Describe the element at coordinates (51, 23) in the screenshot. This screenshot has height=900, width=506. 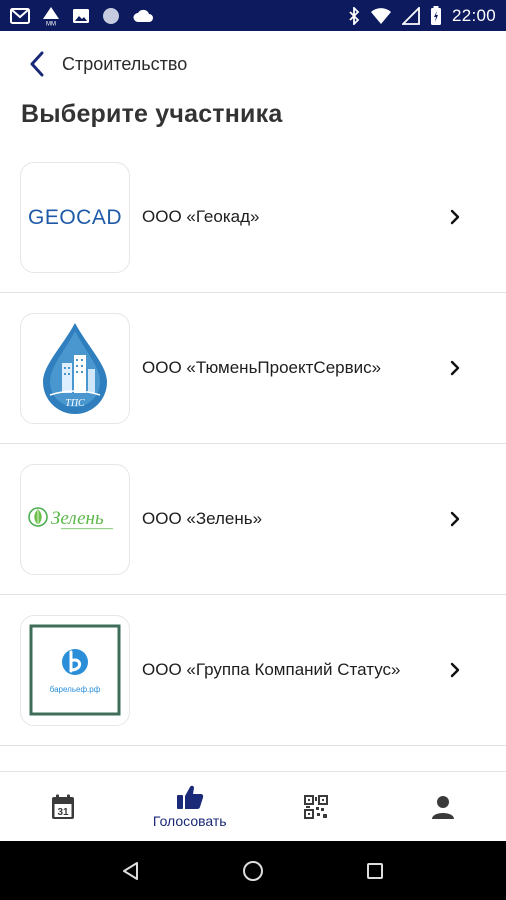
I see `svg-text: MM` at that location.